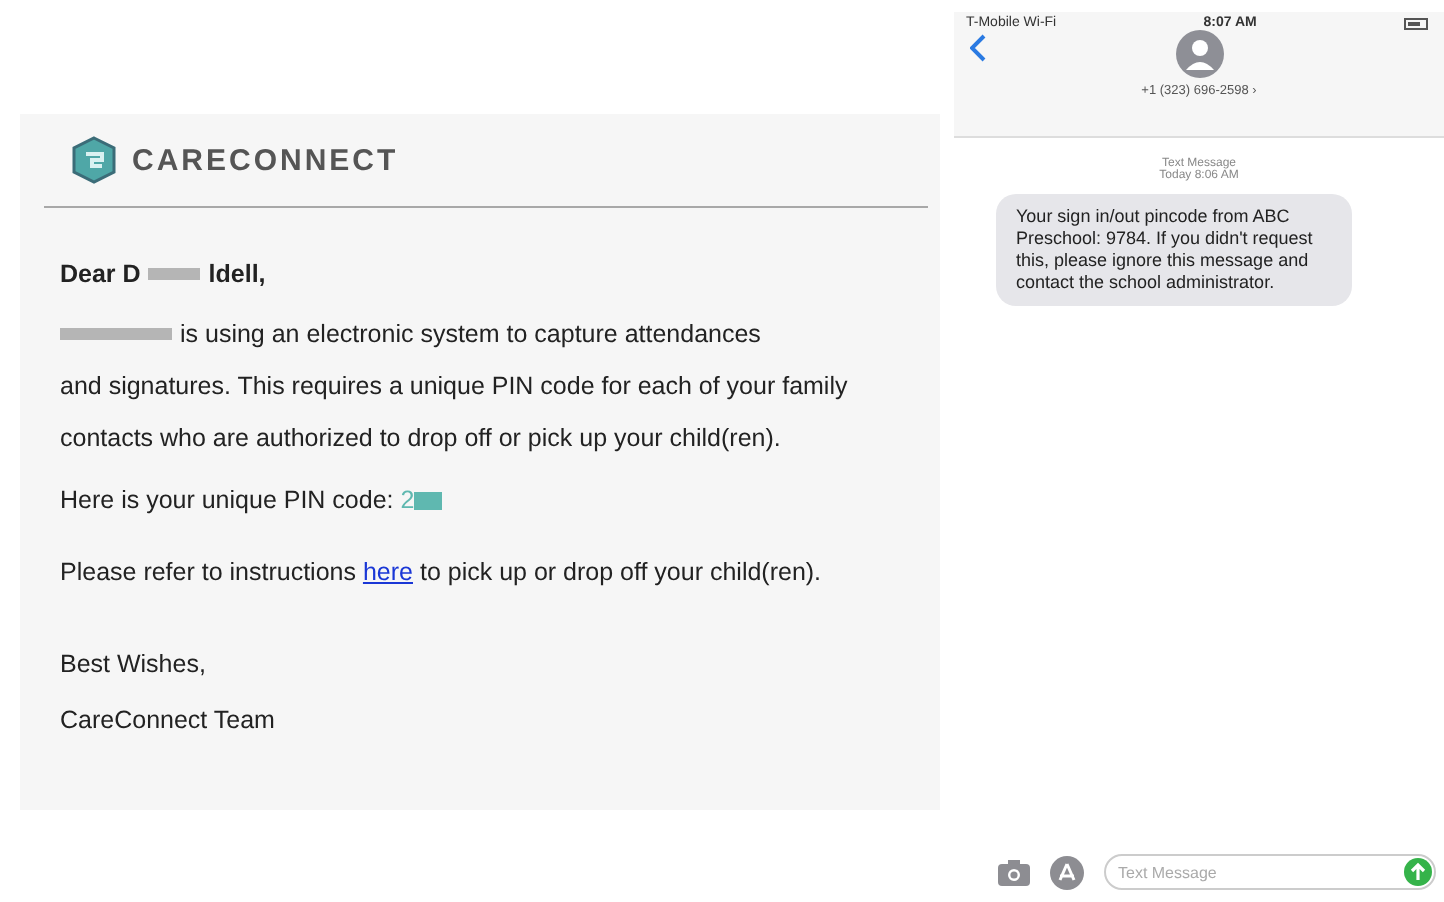 The width and height of the screenshot is (1444, 902). Describe the element at coordinates (100, 274) in the screenshot. I see `greeting-text: Dear D` at that location.